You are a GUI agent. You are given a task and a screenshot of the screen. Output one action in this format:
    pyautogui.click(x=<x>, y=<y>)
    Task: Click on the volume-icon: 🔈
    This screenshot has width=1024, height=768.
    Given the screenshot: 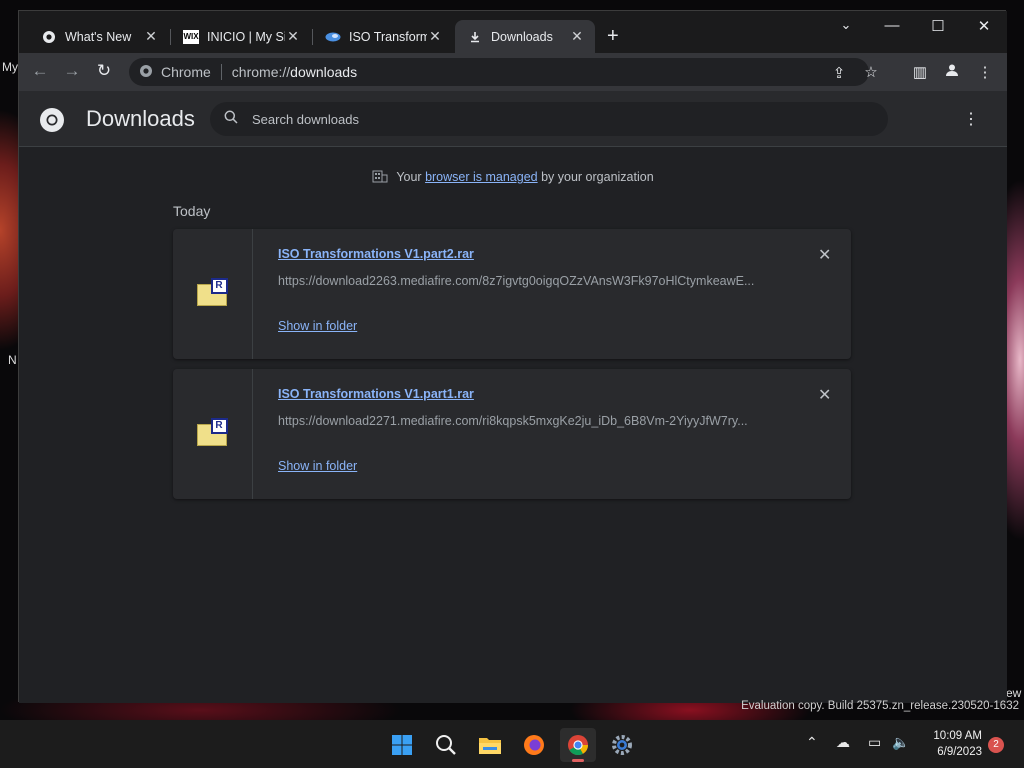 What is the action you would take?
    pyautogui.click(x=900, y=742)
    